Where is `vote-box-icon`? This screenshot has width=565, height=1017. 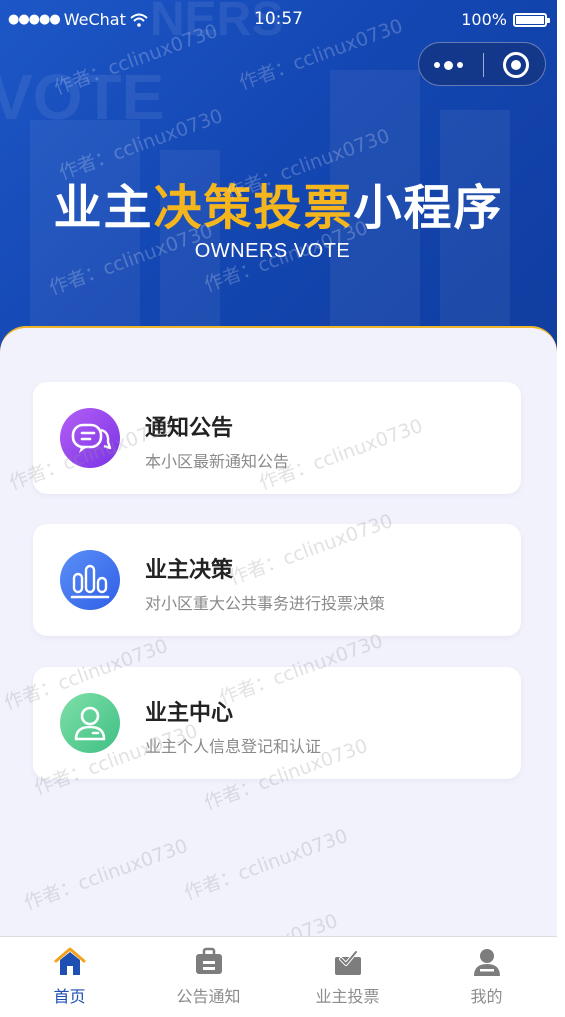 vote-box-icon is located at coordinates (347, 962).